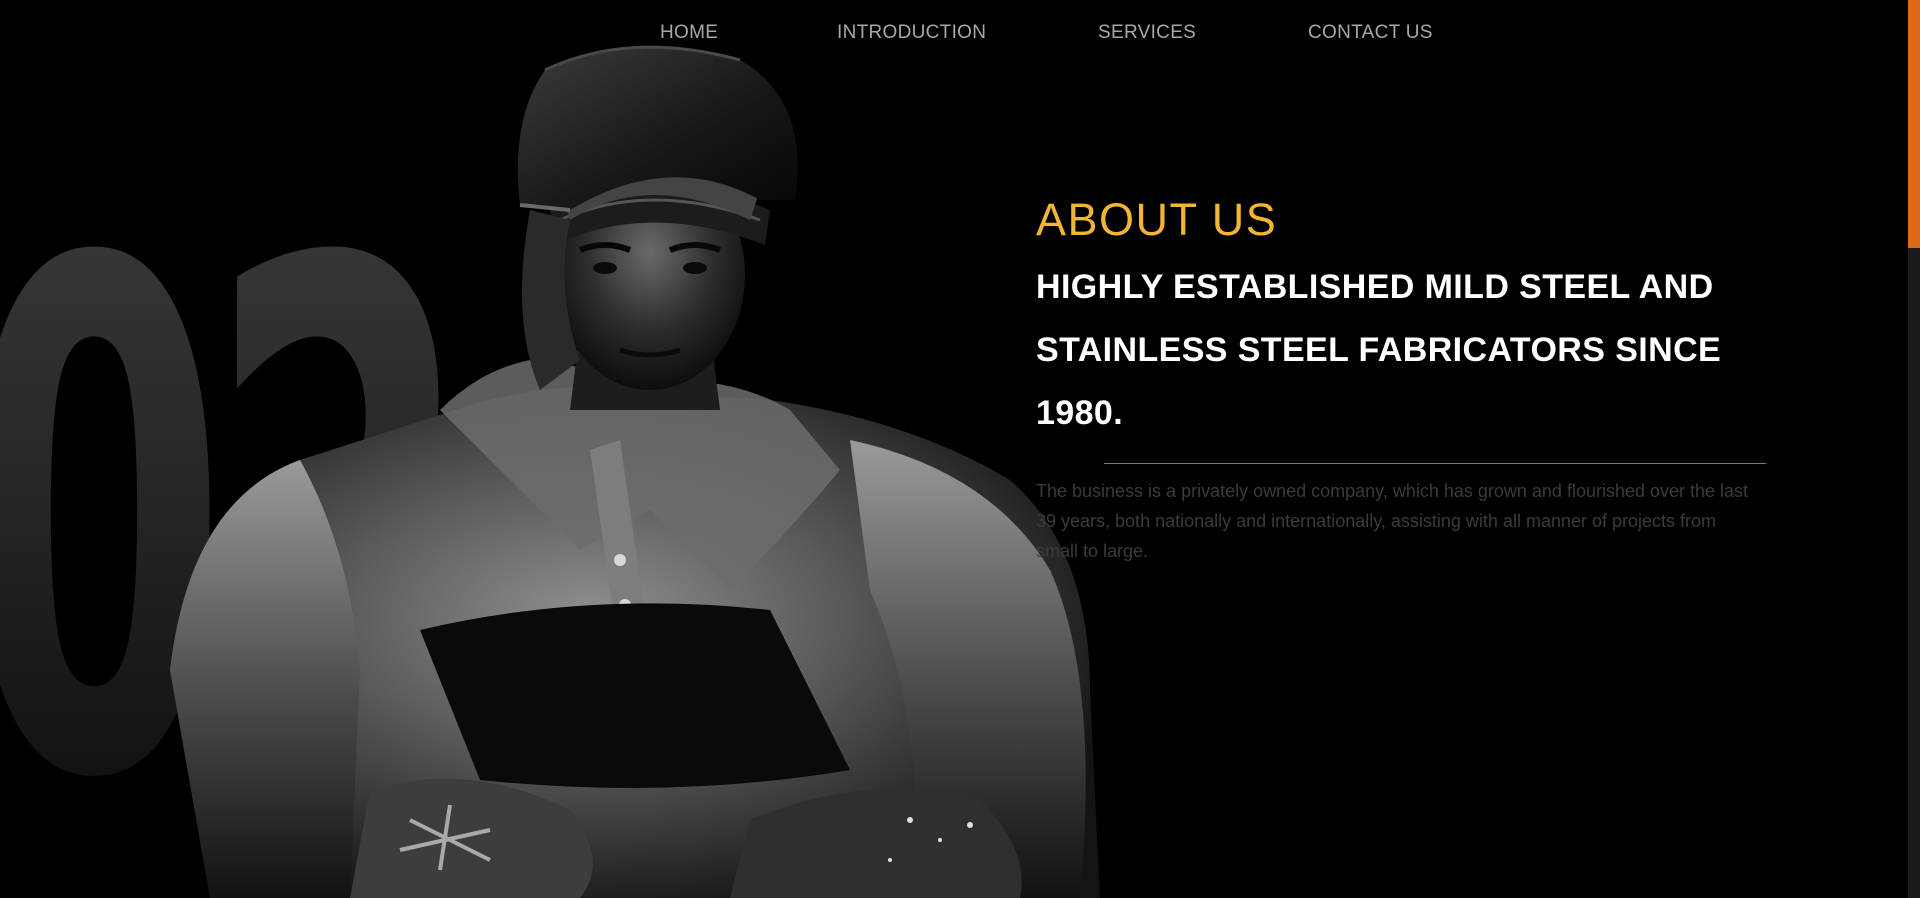  Describe the element at coordinates (1914, 124) in the screenshot. I see `scrollbar-thumb` at that location.